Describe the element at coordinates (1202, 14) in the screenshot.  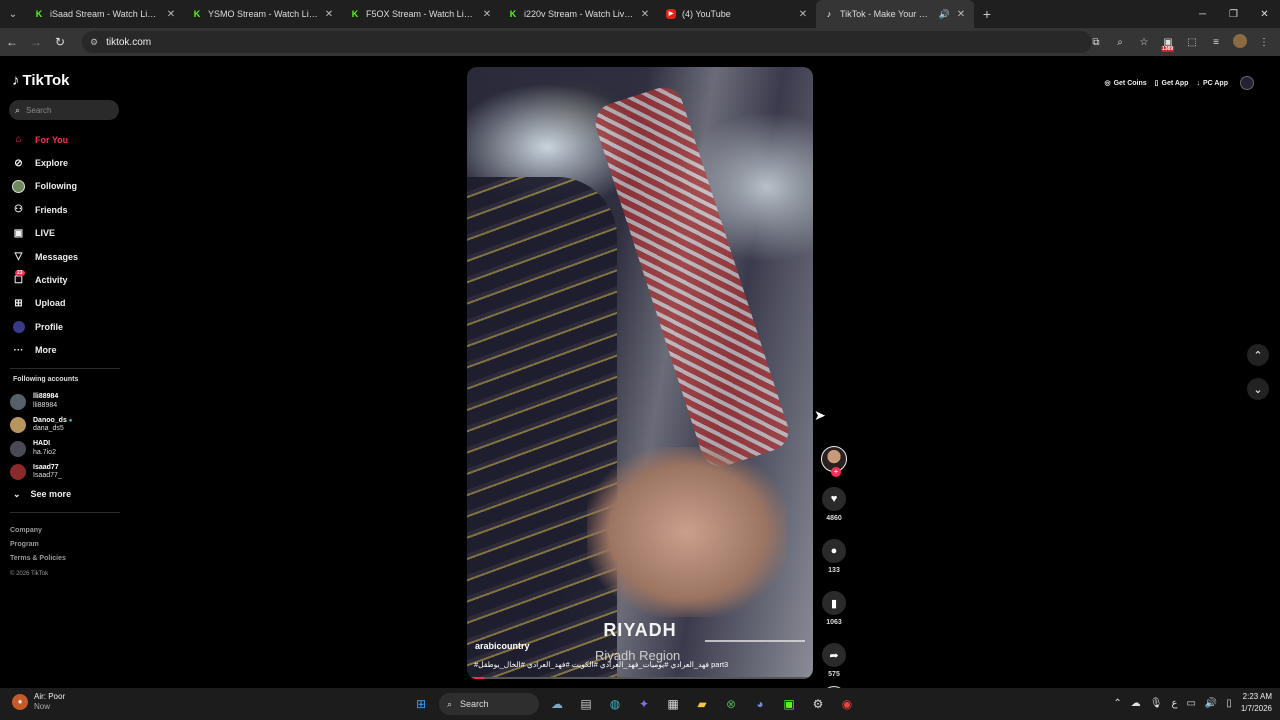
I see `minimize-icon: ─` at that location.